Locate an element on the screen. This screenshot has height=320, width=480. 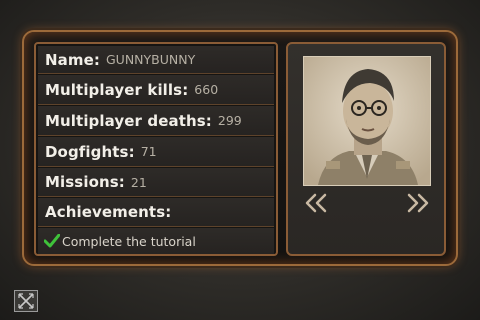
dogfights-row: Dogfights: 71 is located at coordinates (156, 152).